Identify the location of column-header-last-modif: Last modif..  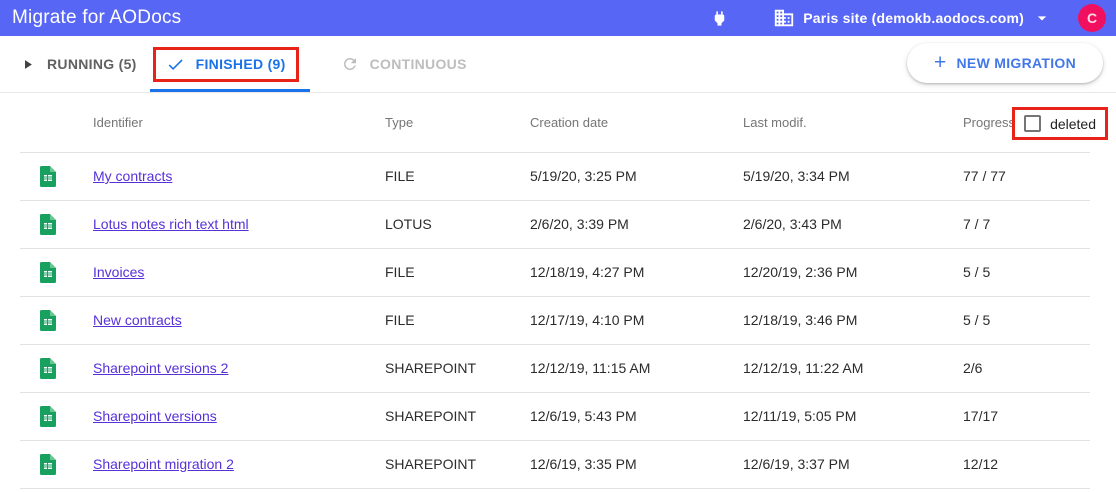
(775, 122).